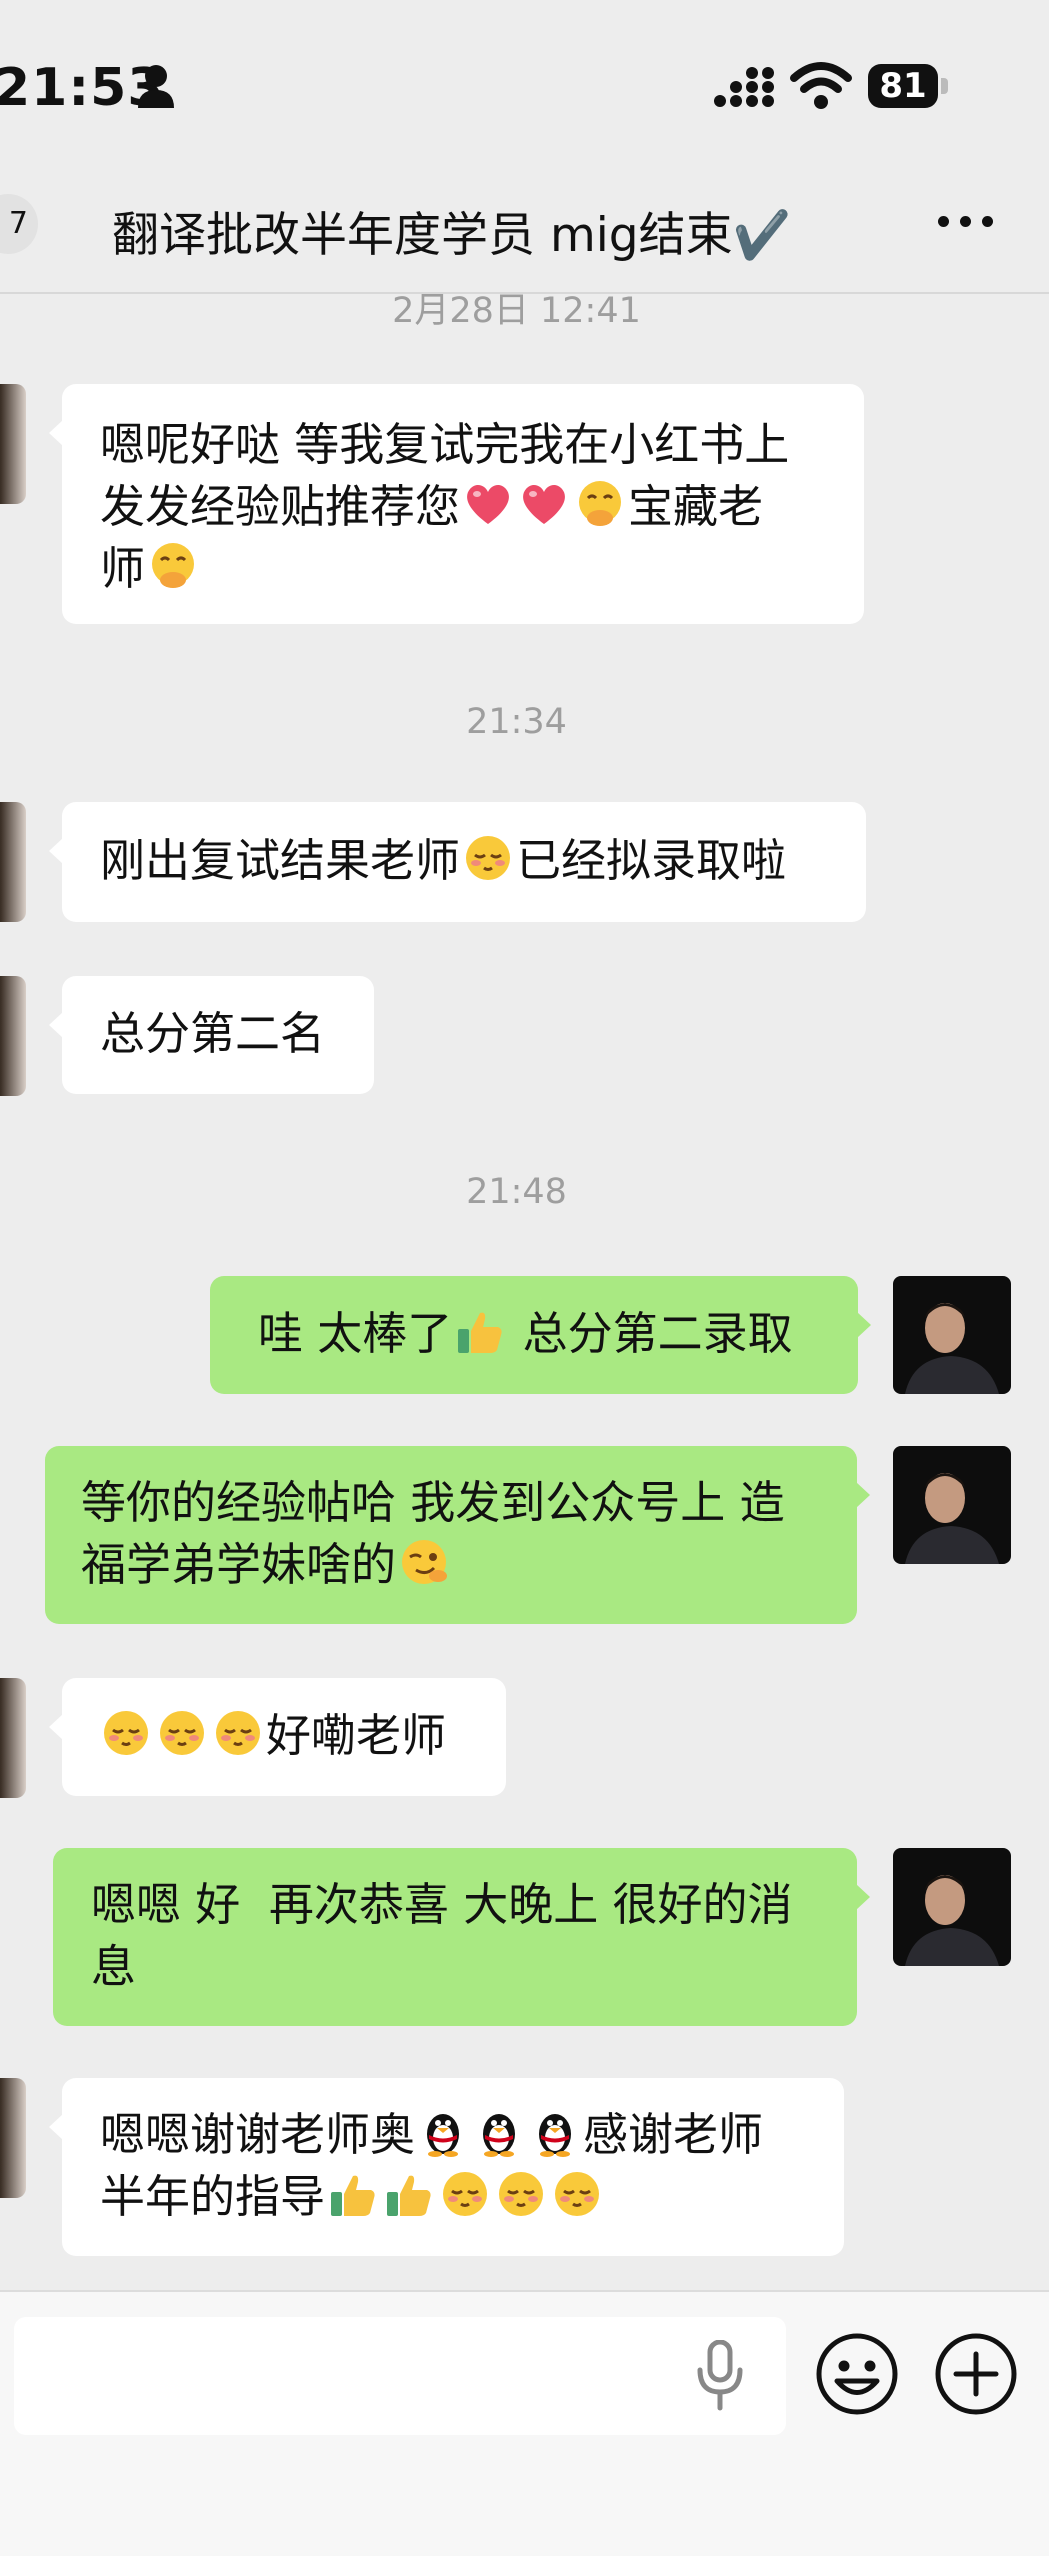 This screenshot has width=1049, height=2556. Describe the element at coordinates (445, 444) in the screenshot. I see `message-line: 嗯呢好哒 等我复试完我在小红书上` at that location.